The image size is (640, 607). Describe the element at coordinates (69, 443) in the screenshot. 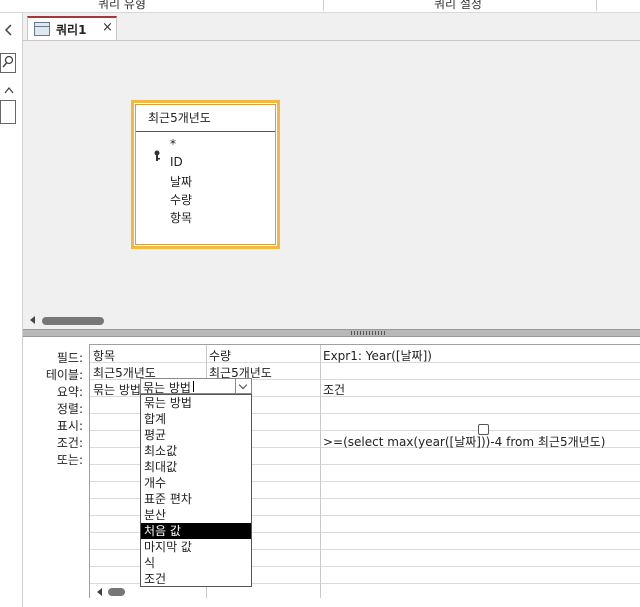

I see `row-label-criteria: 조건:` at that location.